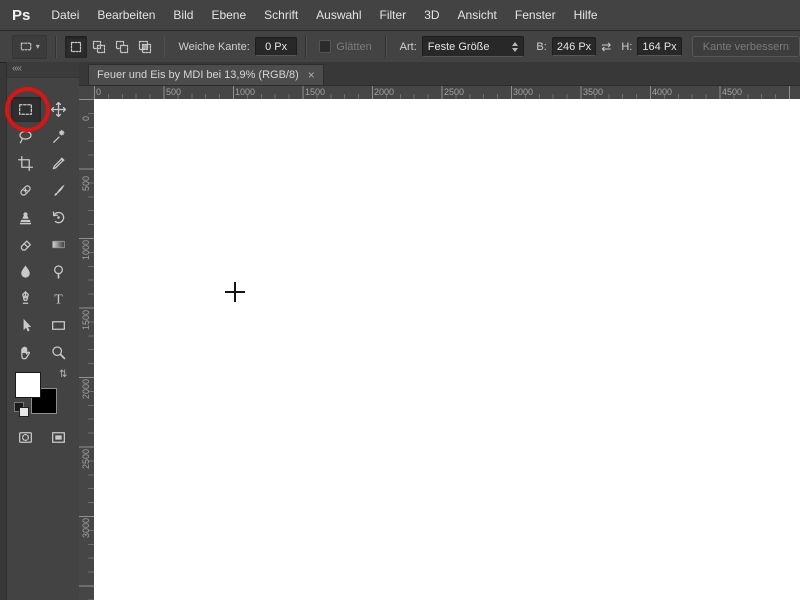 Image resolution: width=800 pixels, height=600 pixels. What do you see at coordinates (29, 46) in the screenshot?
I see `tool-preset-dropdown: ▾` at bounding box center [29, 46].